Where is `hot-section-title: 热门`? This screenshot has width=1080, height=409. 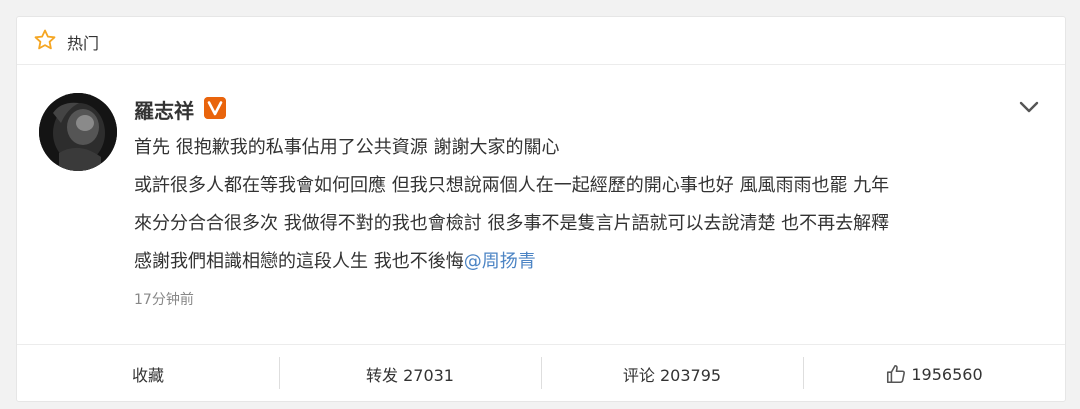
hot-section-title: 热门 is located at coordinates (83, 43).